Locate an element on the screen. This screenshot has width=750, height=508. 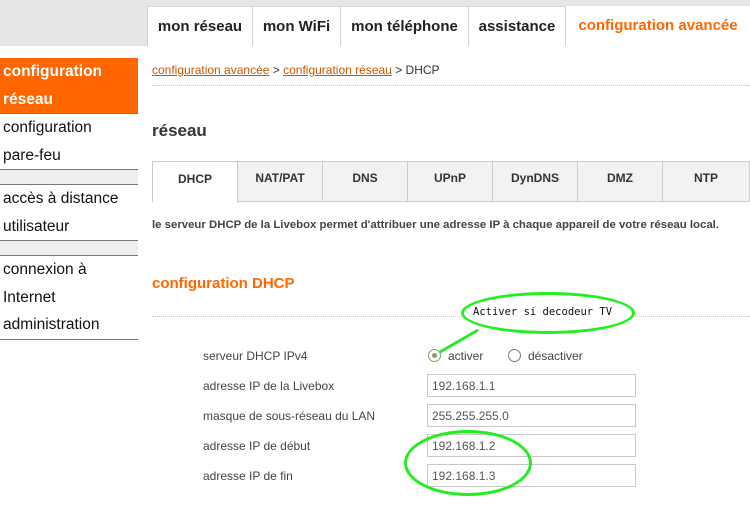
subnet-mask-label: masque de sous-réseau du LAN is located at coordinates (289, 416).